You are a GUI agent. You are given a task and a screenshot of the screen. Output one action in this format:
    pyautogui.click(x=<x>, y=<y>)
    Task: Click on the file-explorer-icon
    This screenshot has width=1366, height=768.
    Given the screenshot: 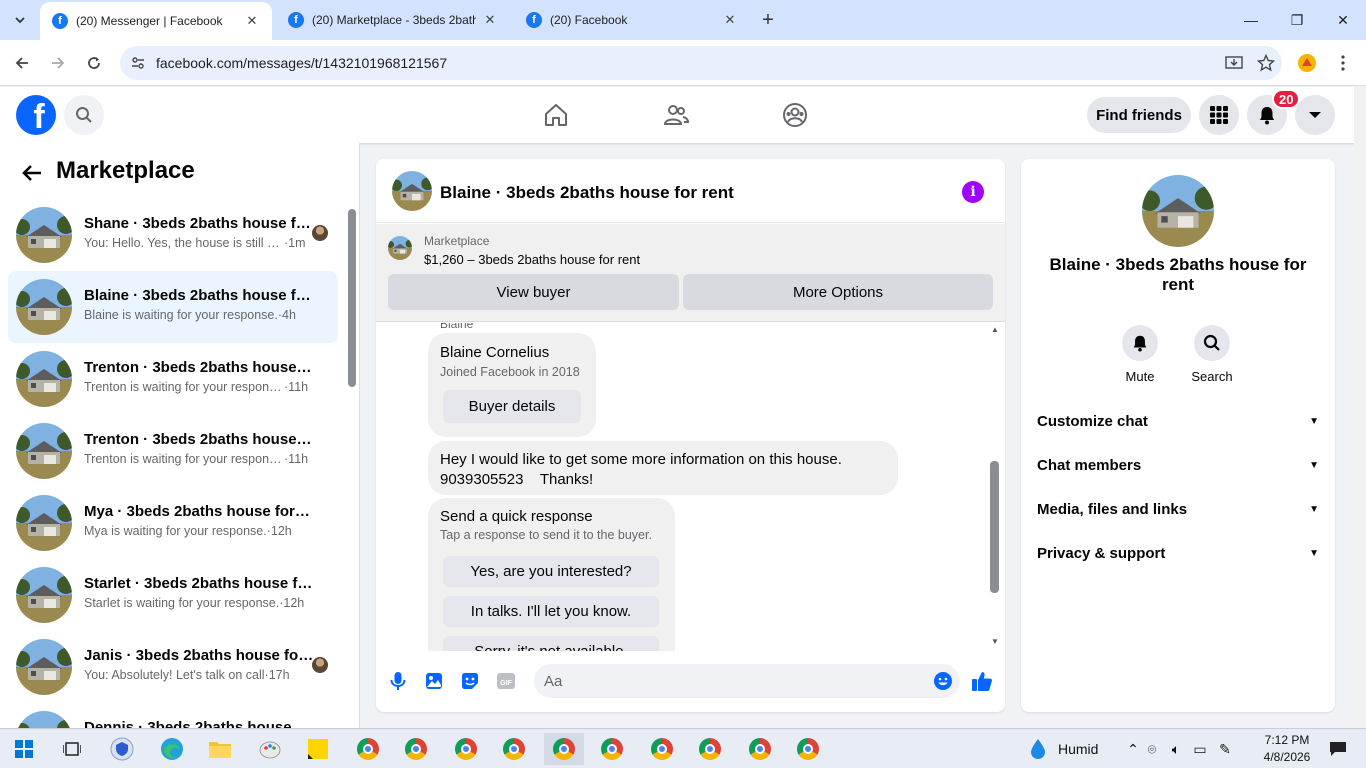 What is the action you would take?
    pyautogui.click(x=220, y=749)
    